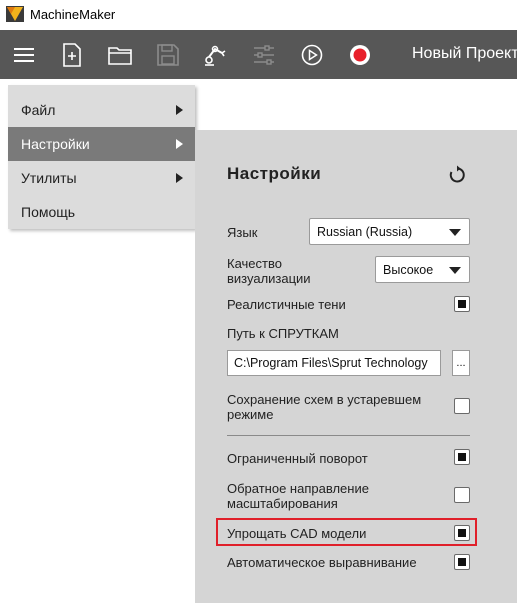  What do you see at coordinates (15, 14) in the screenshot?
I see `app-logo-icon` at bounding box center [15, 14].